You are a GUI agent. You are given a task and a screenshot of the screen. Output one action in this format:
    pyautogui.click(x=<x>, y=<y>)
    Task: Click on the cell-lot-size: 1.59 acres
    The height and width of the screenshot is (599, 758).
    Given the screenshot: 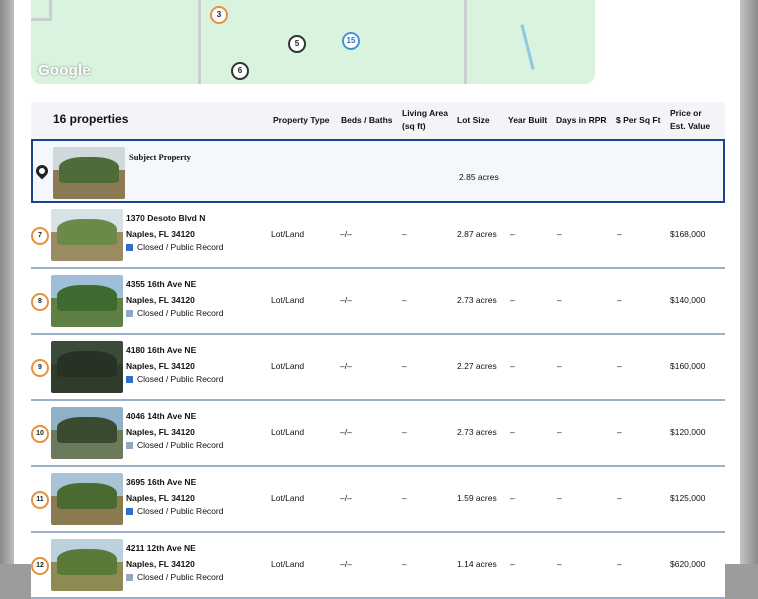 What is the action you would take?
    pyautogui.click(x=477, y=498)
    